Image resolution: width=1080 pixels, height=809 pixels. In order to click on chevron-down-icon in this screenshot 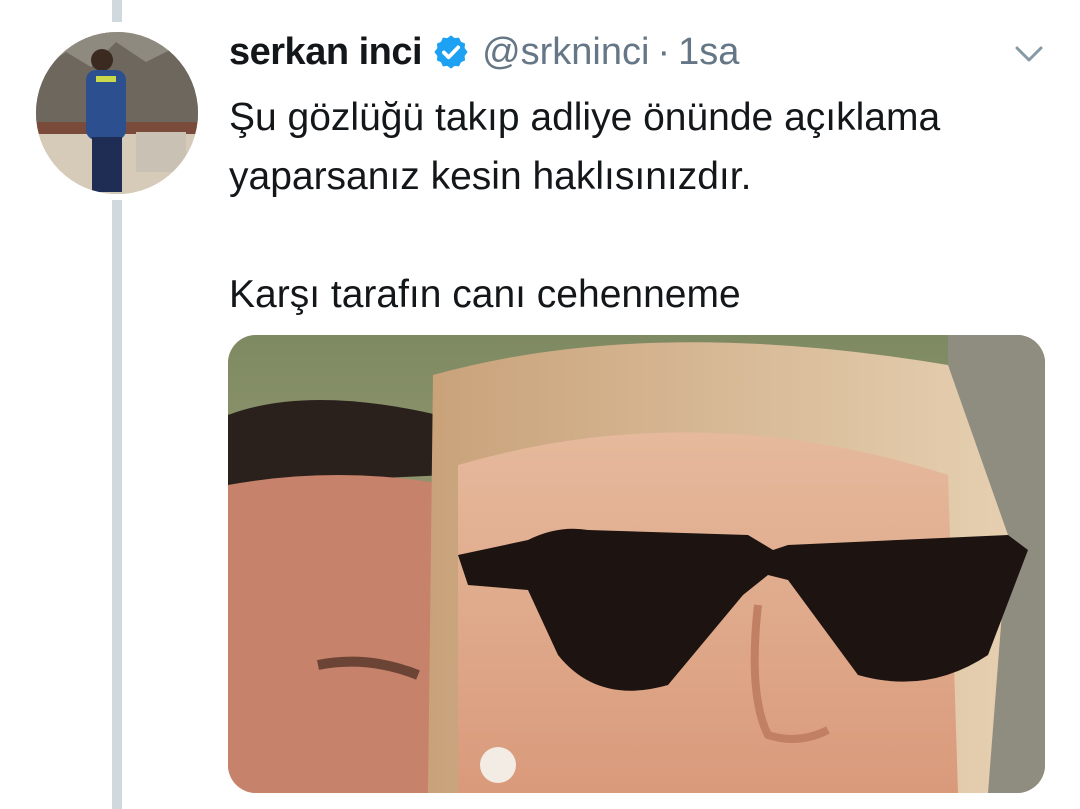, I will do `click(1029, 54)`.